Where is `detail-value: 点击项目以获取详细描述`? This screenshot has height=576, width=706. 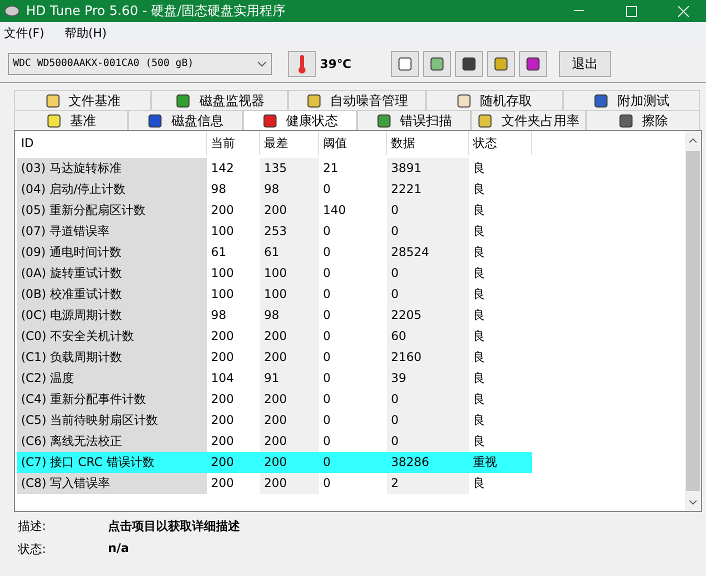 detail-value: 点击项目以获取详细描述 is located at coordinates (174, 526).